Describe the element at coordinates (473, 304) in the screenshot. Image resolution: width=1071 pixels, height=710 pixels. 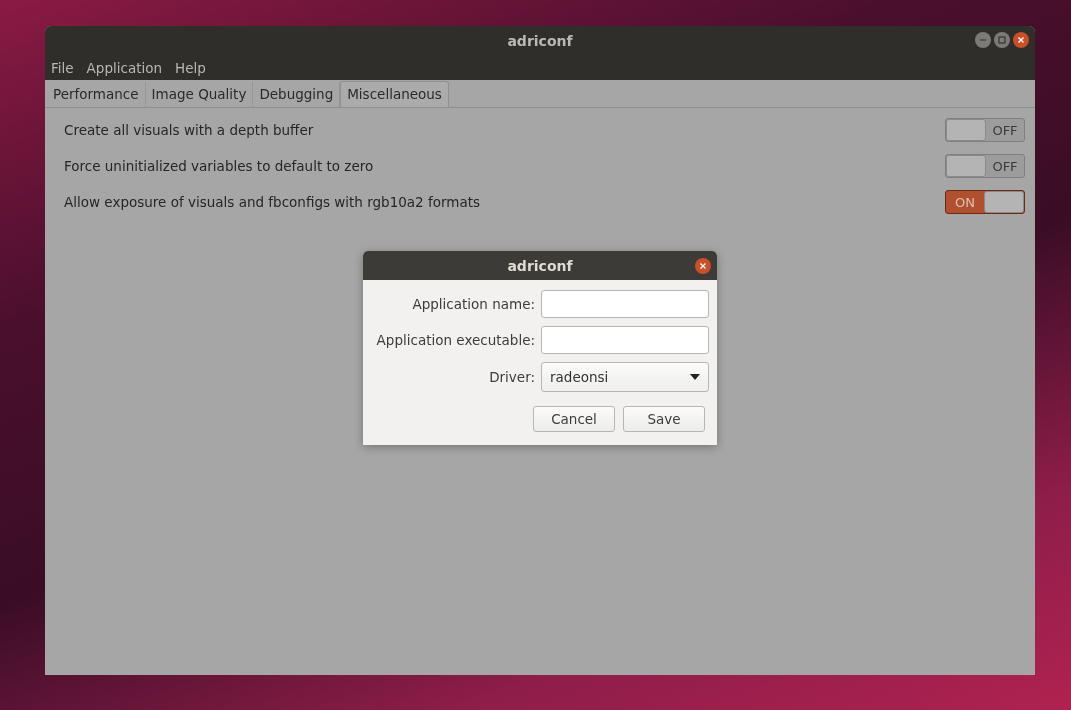
I see `field-label: Application name:` at that location.